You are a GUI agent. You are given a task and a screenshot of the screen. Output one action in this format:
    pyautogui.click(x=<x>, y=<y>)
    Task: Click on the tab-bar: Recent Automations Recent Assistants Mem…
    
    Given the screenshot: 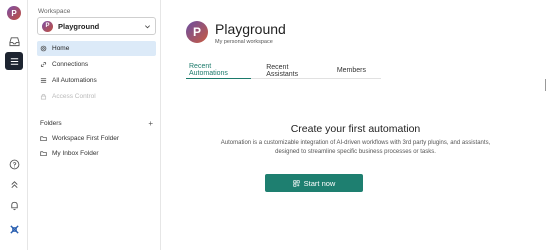 What is the action you would take?
    pyautogui.click(x=283, y=70)
    